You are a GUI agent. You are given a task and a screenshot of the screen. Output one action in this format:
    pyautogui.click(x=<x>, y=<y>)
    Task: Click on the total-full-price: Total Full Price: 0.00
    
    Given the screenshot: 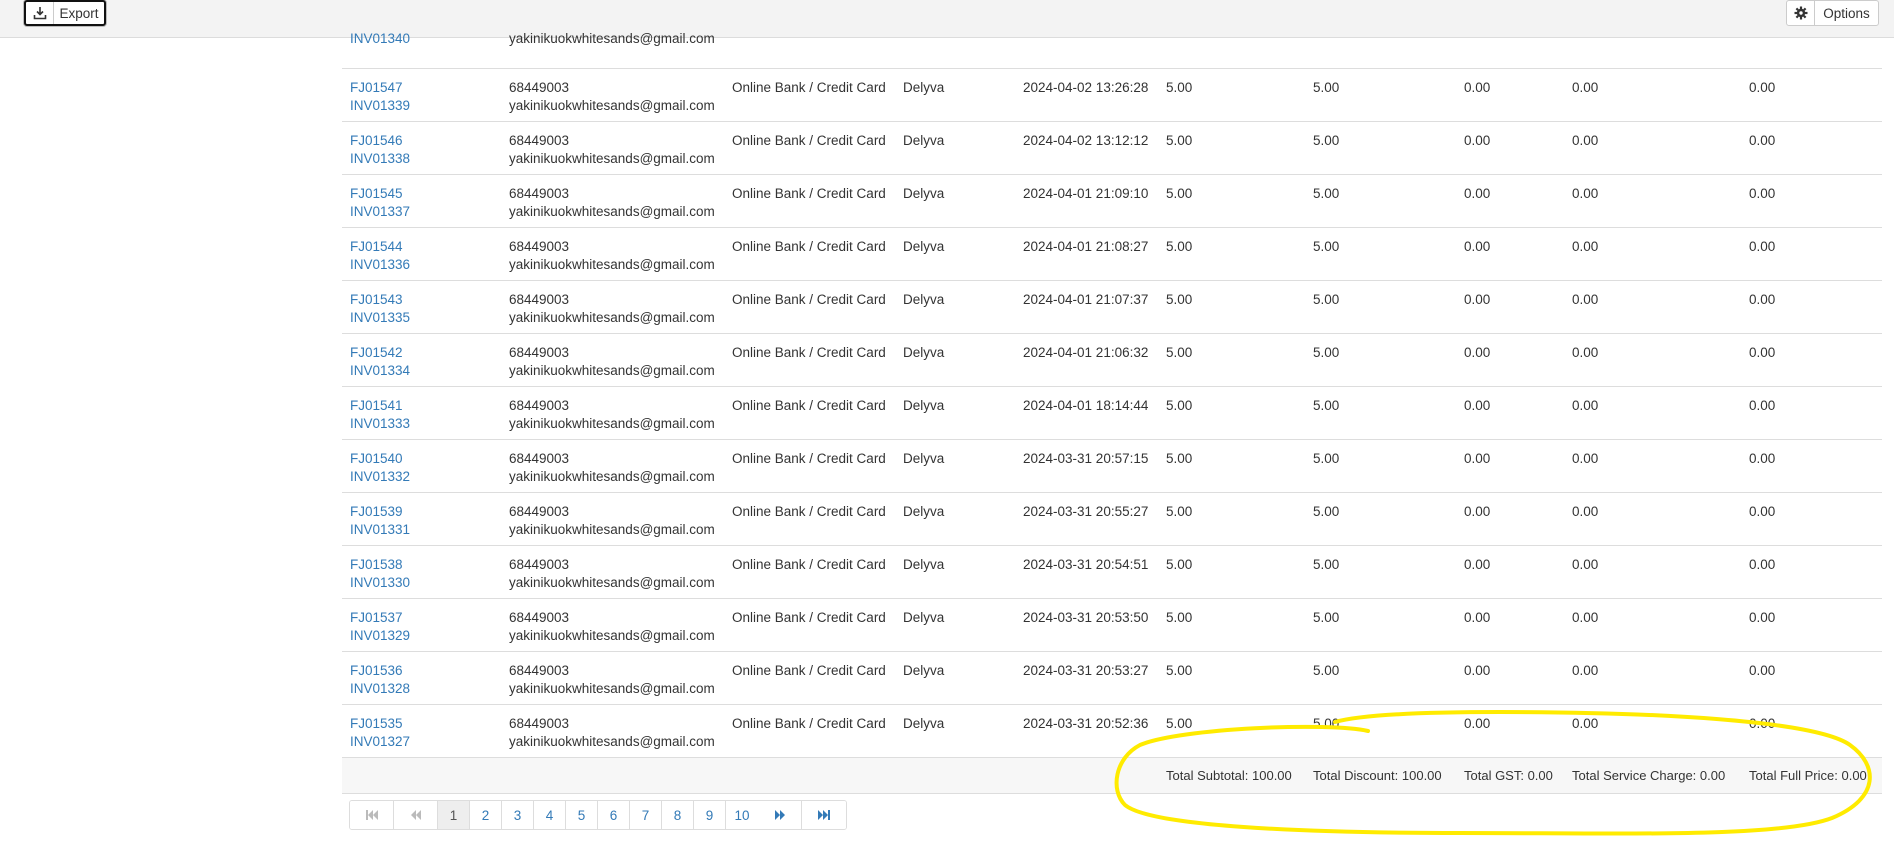 What is the action you would take?
    pyautogui.click(x=1808, y=775)
    